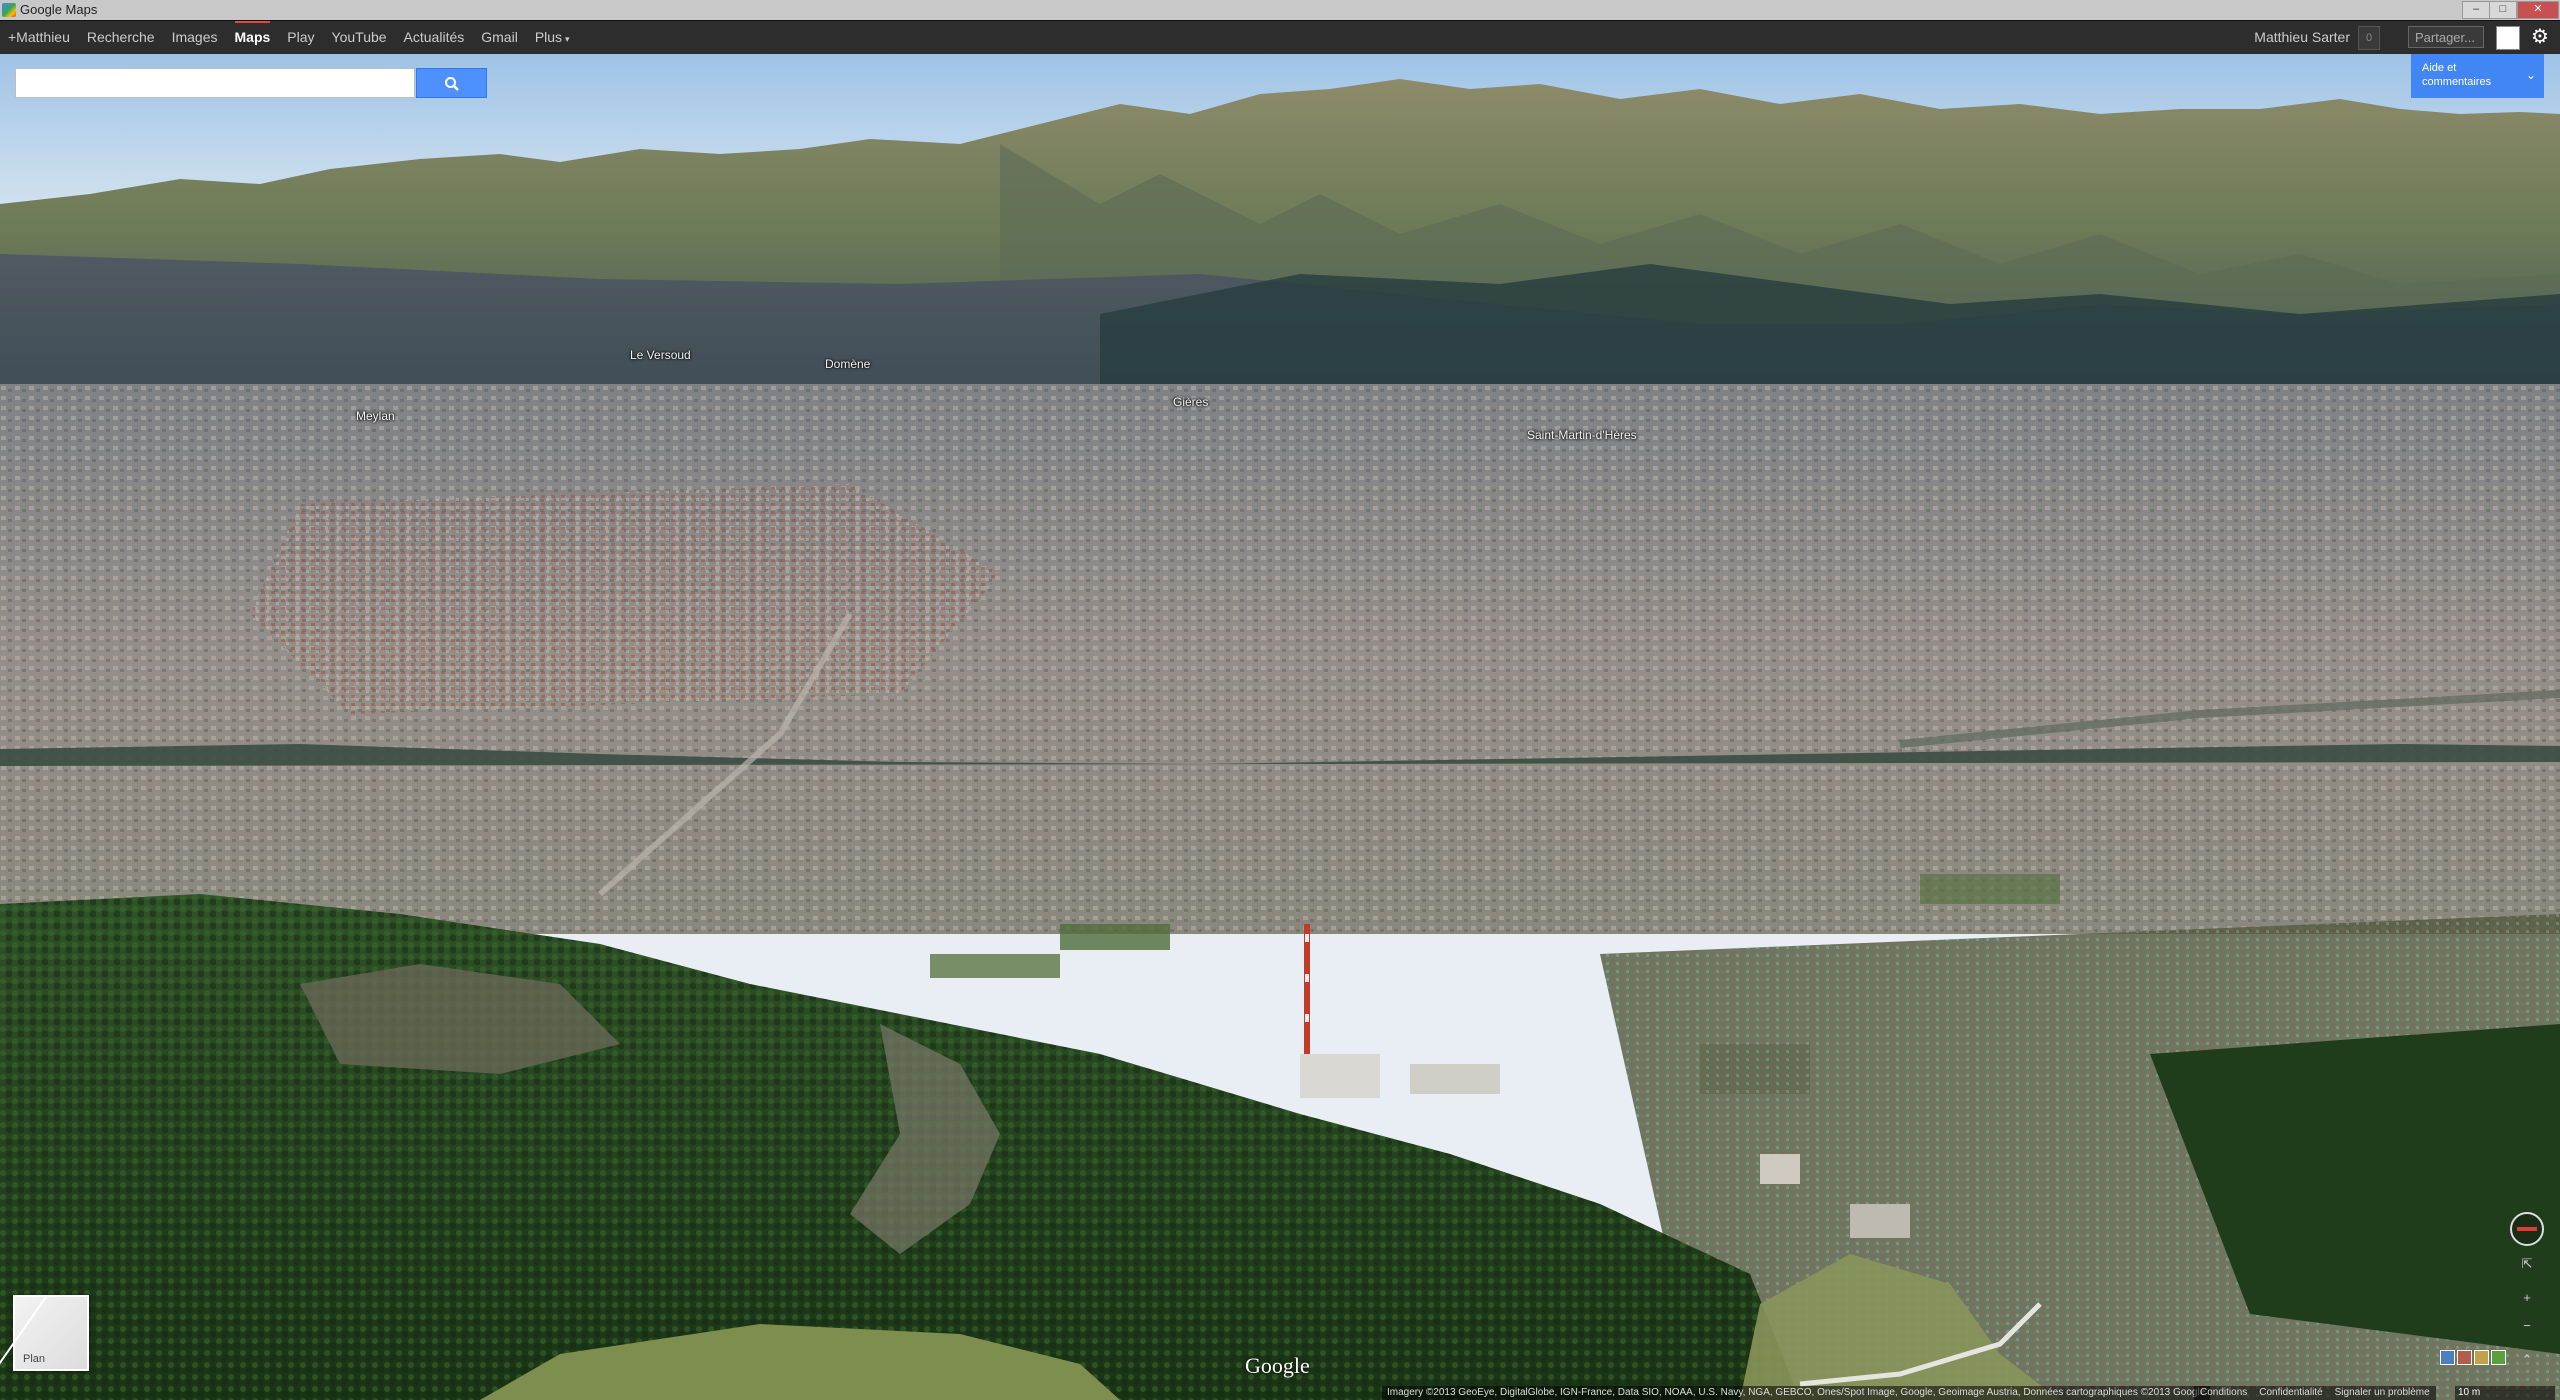 This screenshot has width=2560, height=1400. Describe the element at coordinates (2530, 75) in the screenshot. I see `chevron-down-icon: ⌄` at that location.